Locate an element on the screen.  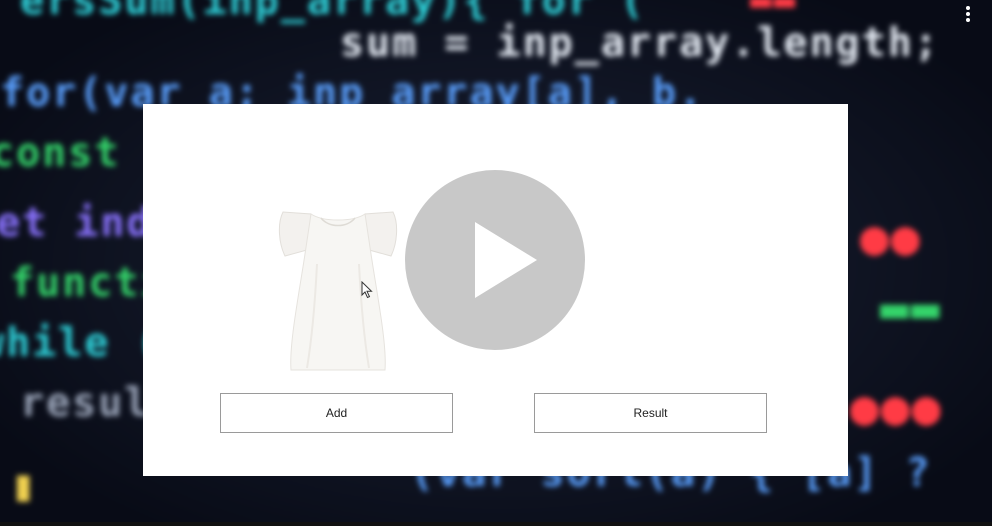
add-button: Add is located at coordinates (336, 413).